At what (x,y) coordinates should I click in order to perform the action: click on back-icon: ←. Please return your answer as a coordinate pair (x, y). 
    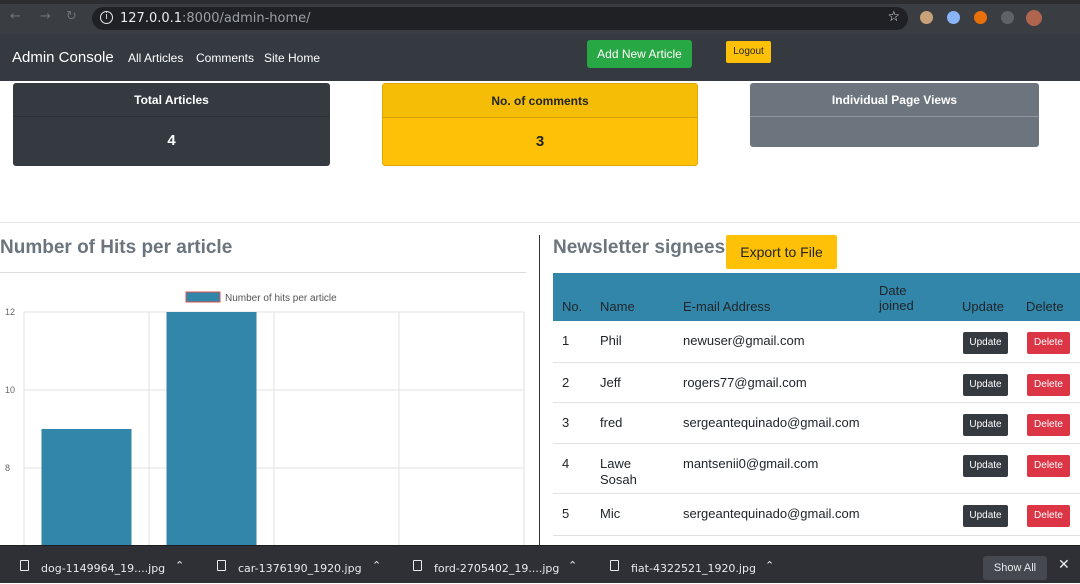
    Looking at the image, I should click on (15, 16).